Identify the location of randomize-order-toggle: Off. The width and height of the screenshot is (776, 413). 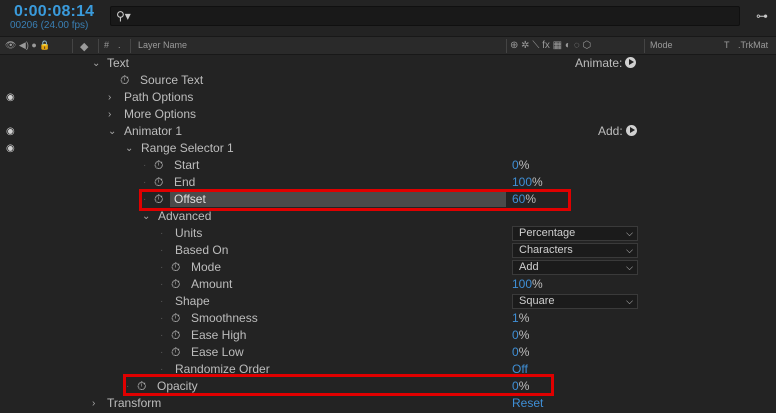
(520, 369).